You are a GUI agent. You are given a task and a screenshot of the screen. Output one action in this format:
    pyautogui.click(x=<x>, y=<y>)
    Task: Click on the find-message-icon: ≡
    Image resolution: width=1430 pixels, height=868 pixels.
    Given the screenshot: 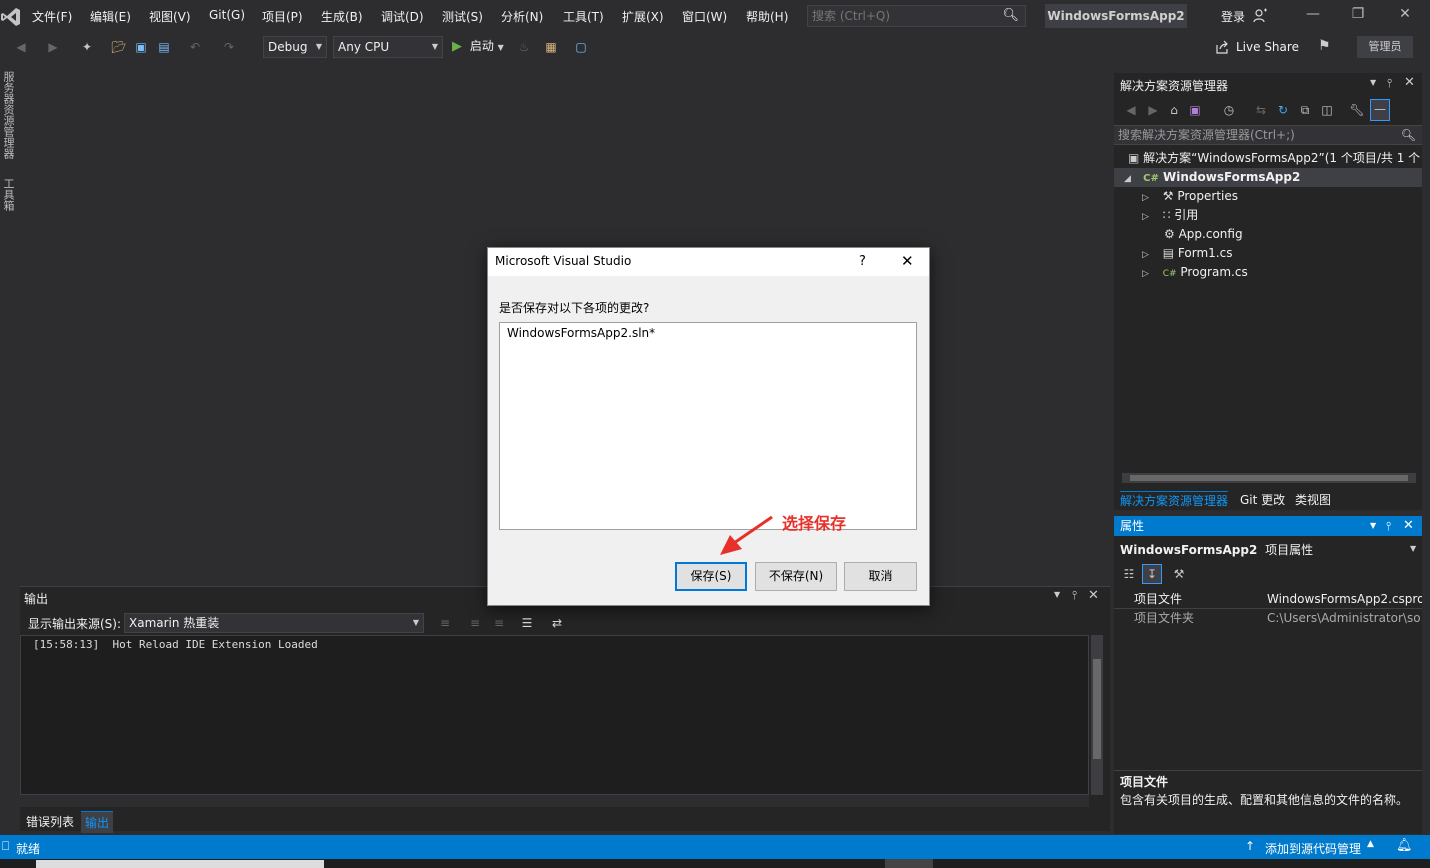 What is the action you would take?
    pyautogui.click(x=445, y=623)
    